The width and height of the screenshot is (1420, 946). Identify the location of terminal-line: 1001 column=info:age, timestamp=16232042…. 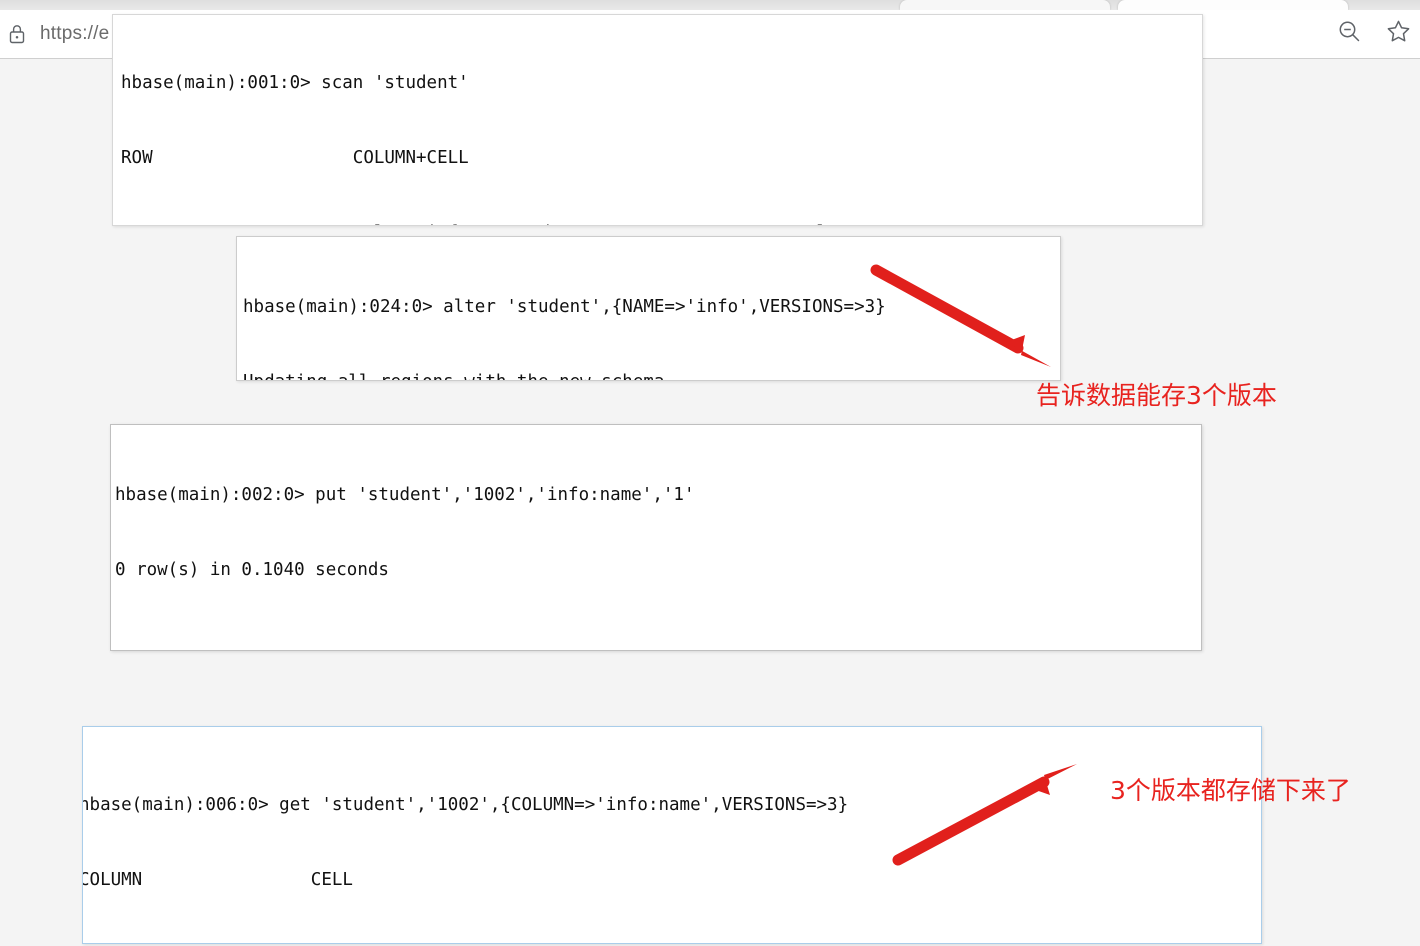
(661, 223).